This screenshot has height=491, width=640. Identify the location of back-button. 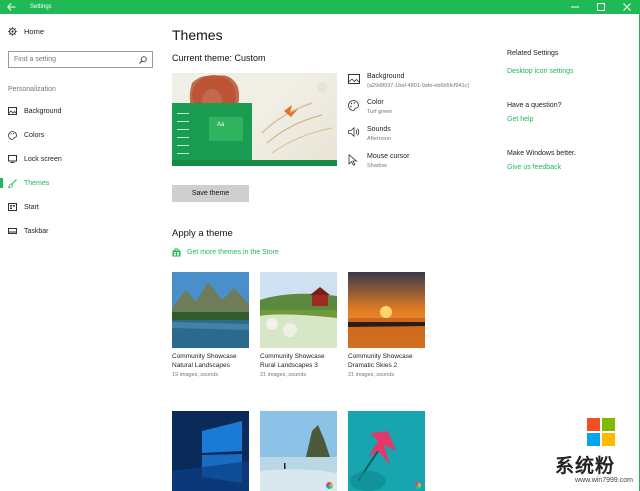
(11, 7).